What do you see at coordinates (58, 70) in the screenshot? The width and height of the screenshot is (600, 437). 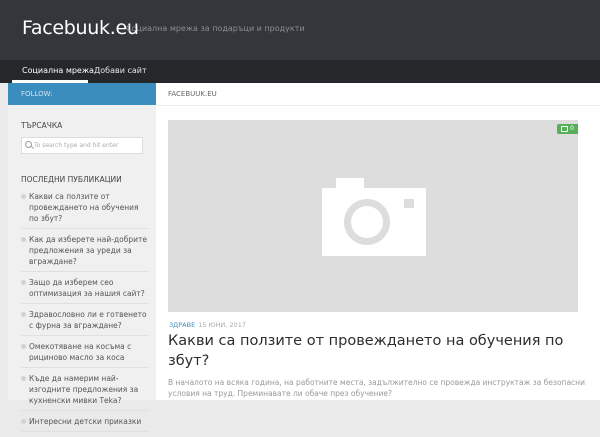 I see `nav-item-social-network: Социална мрежа` at bounding box center [58, 70].